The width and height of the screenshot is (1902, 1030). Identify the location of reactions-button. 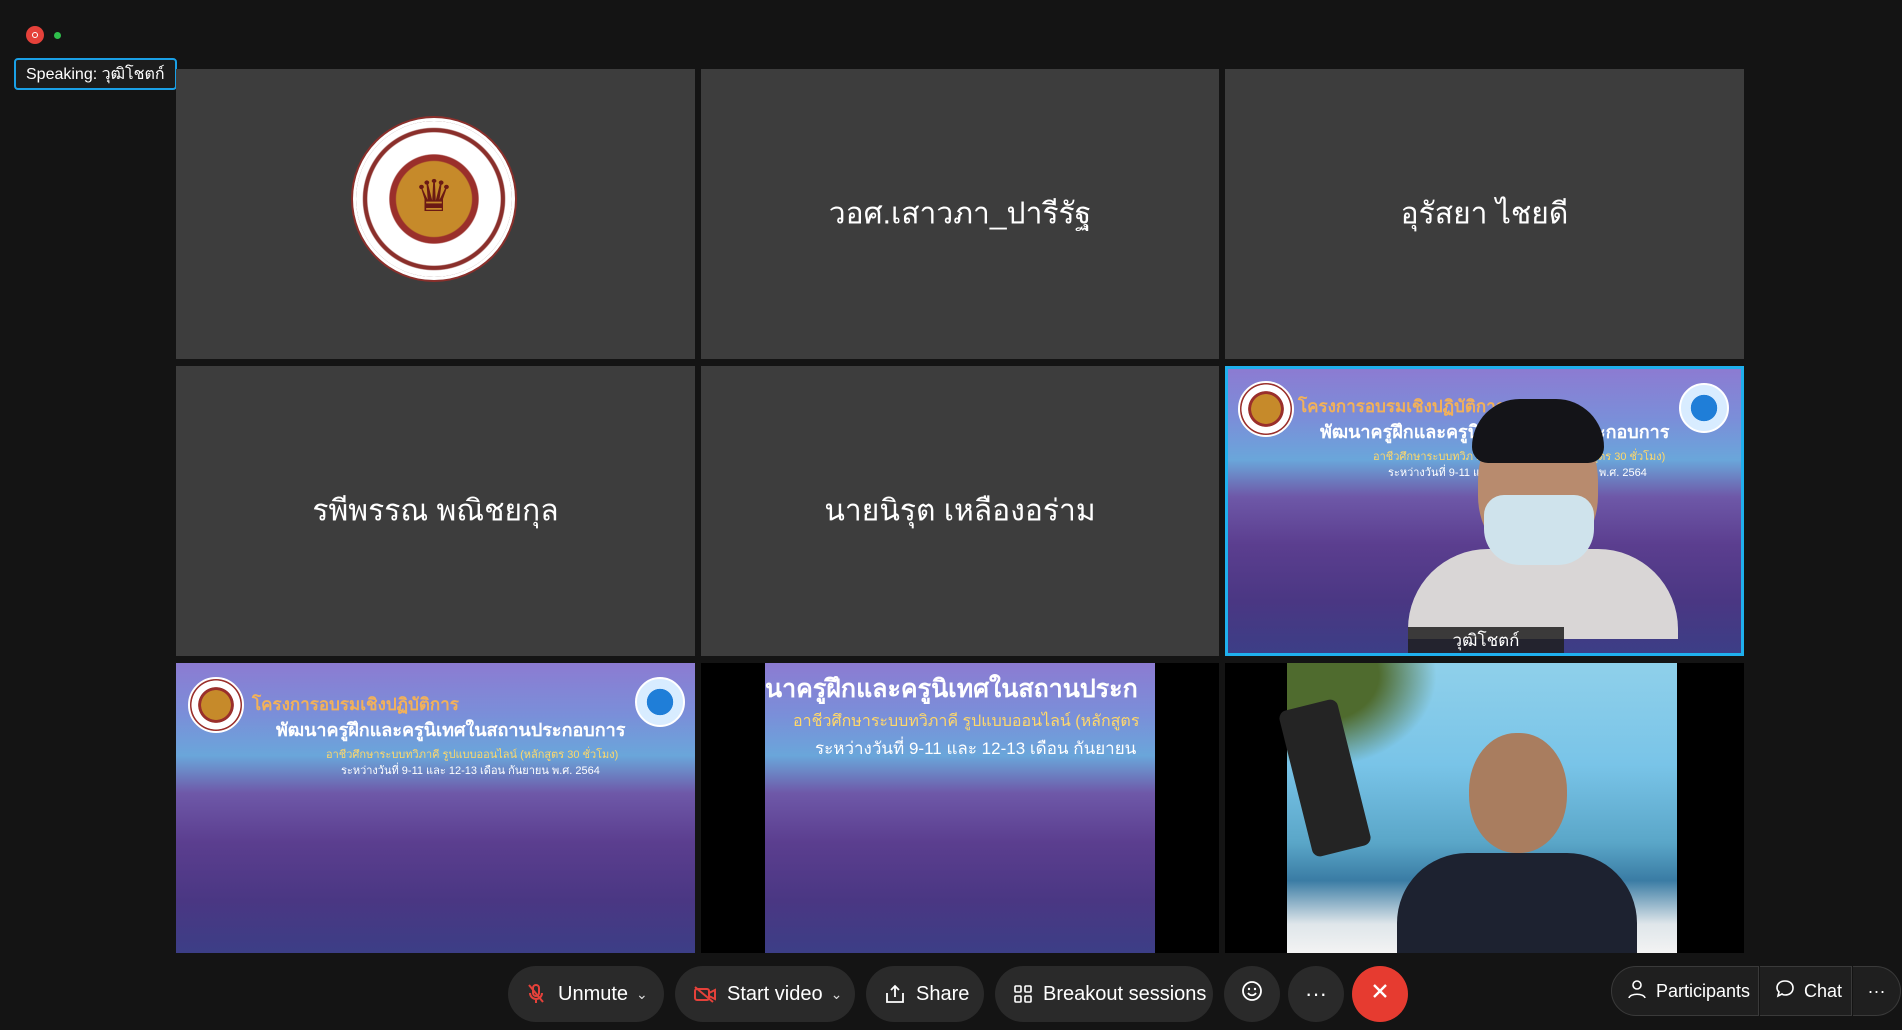
(1252, 994).